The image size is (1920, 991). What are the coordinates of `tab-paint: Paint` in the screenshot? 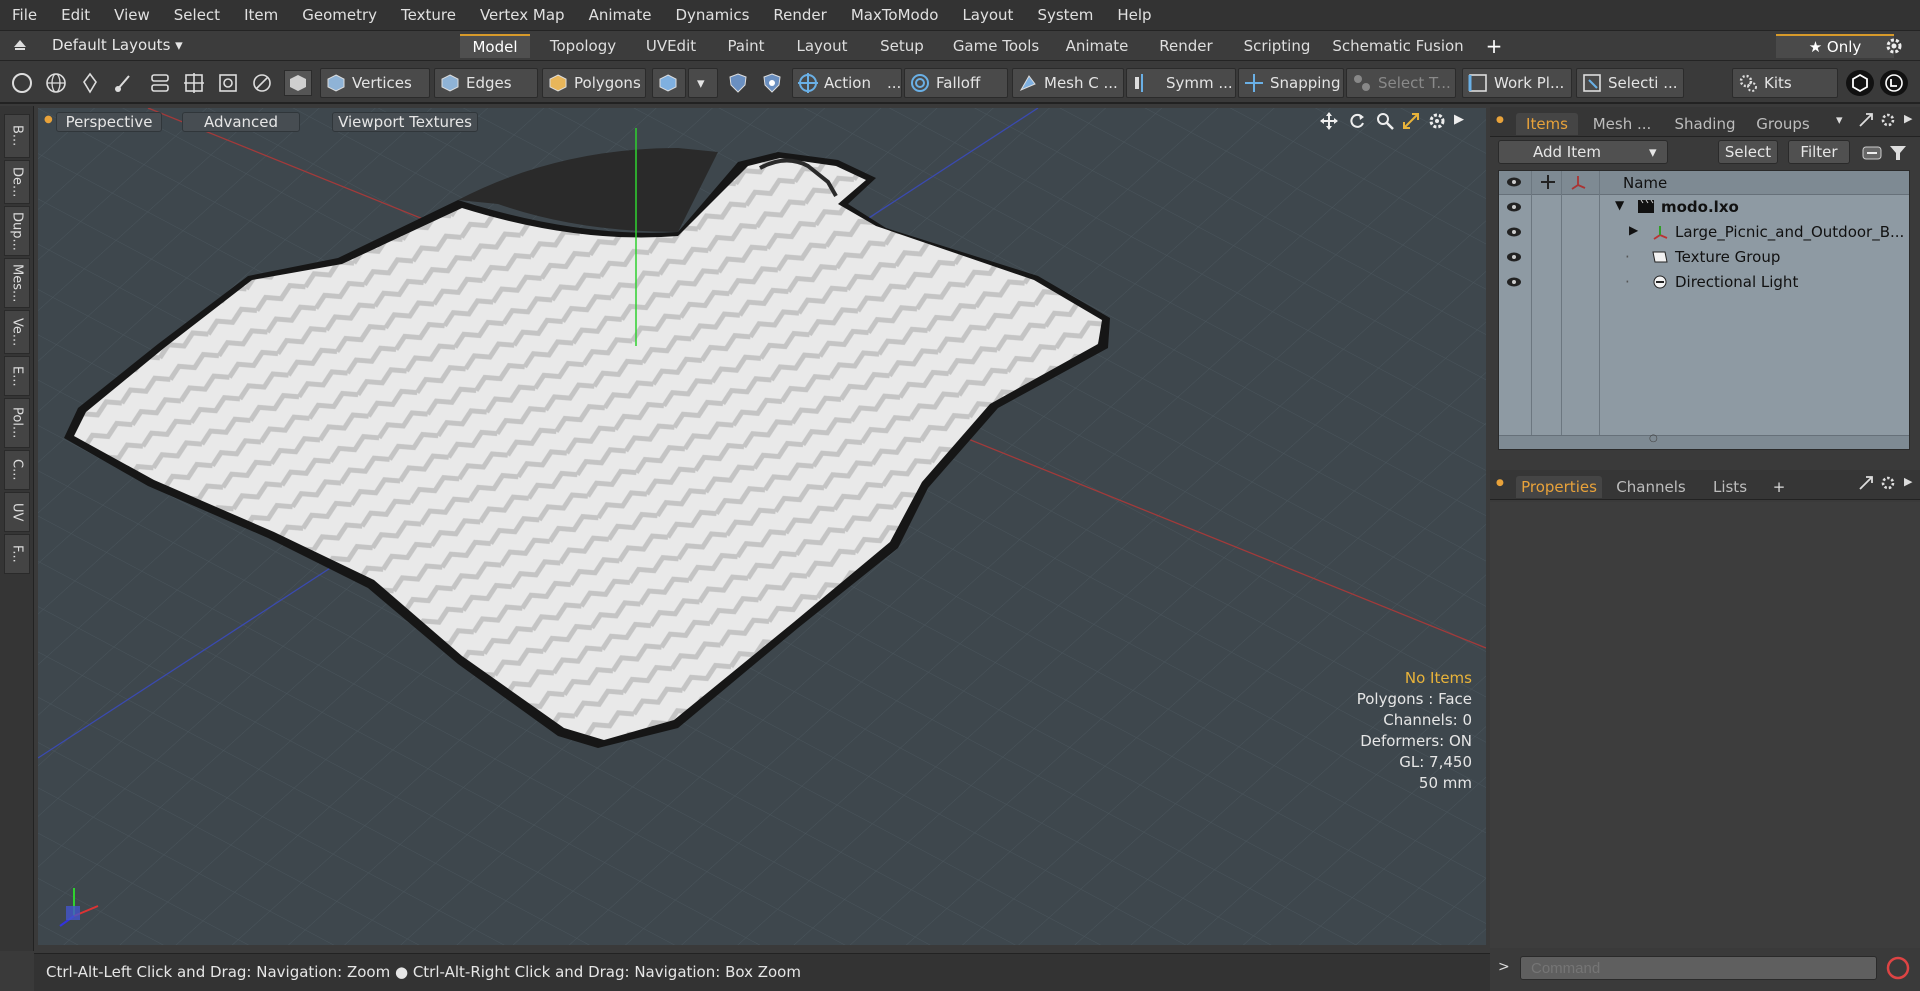 It's located at (746, 46).